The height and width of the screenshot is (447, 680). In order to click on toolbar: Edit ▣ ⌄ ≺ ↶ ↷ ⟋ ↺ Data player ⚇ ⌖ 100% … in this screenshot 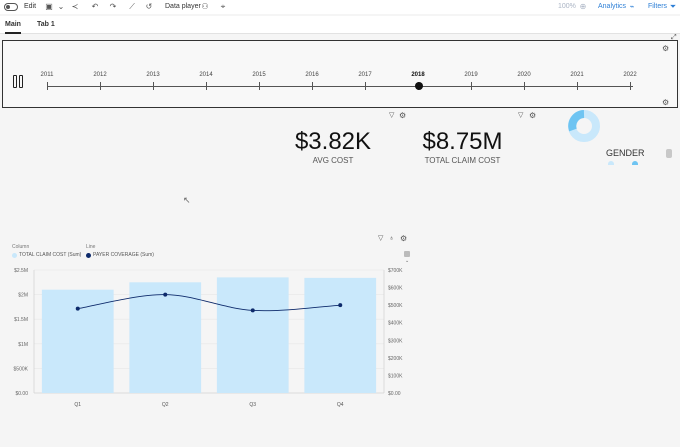, I will do `click(340, 7)`.